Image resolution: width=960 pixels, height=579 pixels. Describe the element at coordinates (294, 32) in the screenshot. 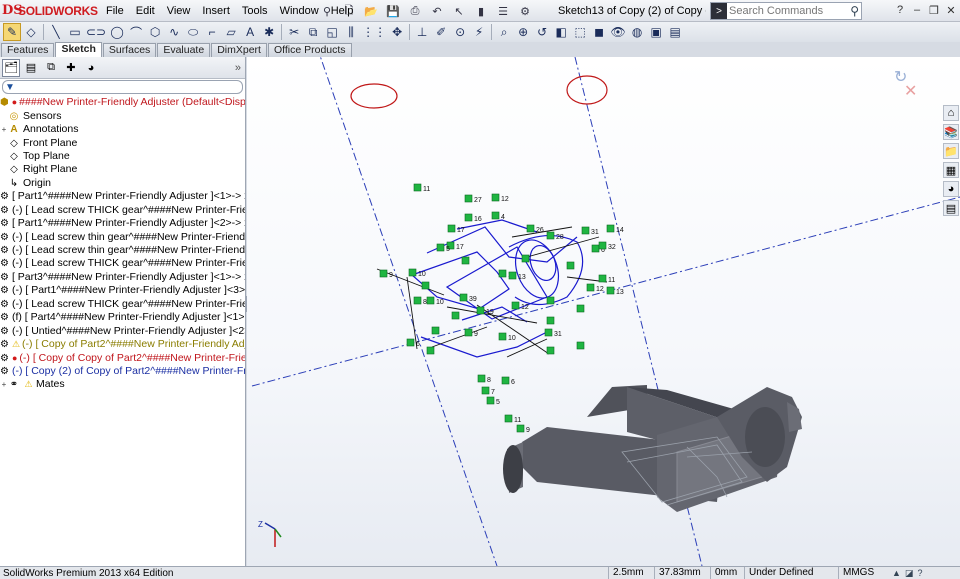

I see `trim-icon: ✂` at that location.